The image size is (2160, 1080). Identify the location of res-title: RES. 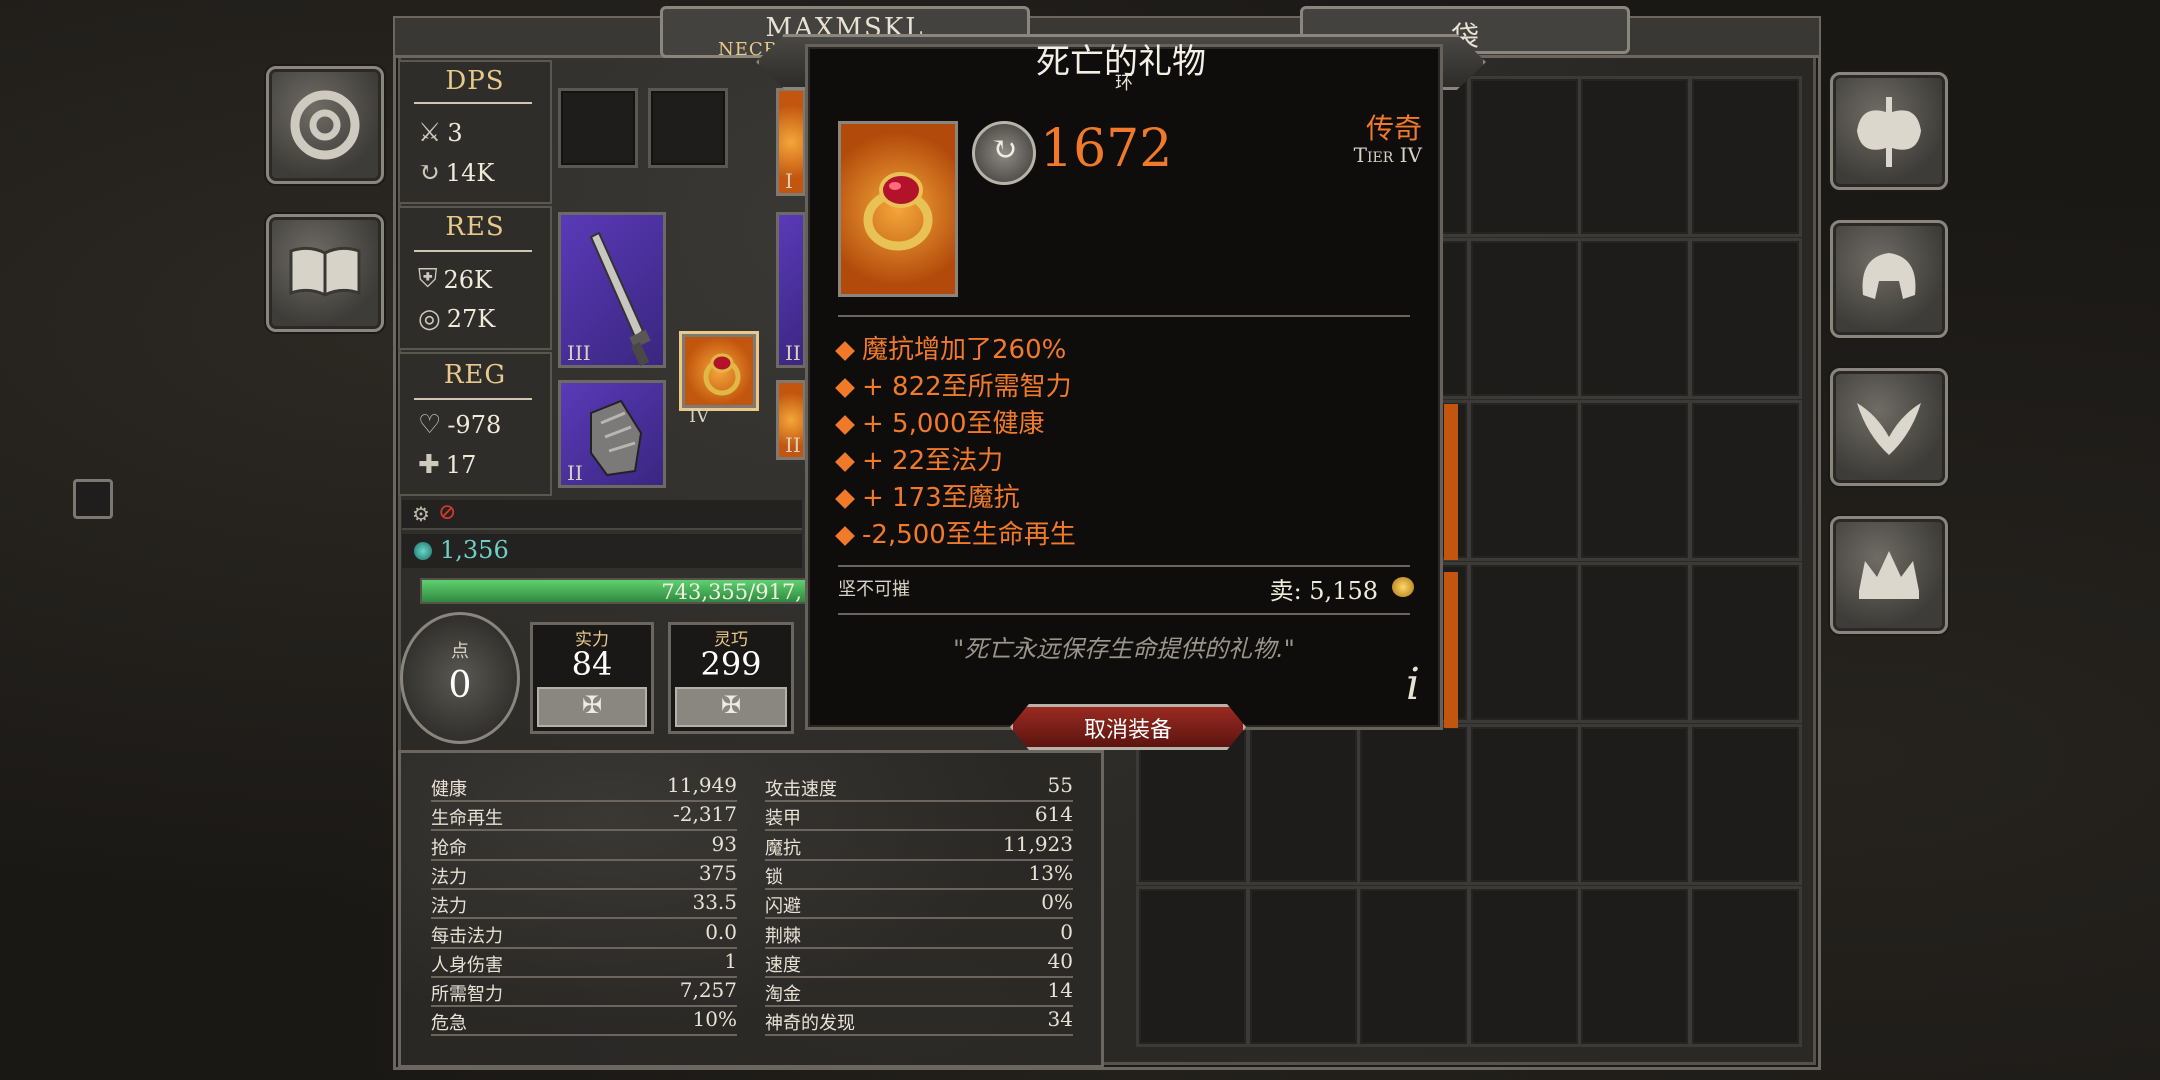
(475, 227).